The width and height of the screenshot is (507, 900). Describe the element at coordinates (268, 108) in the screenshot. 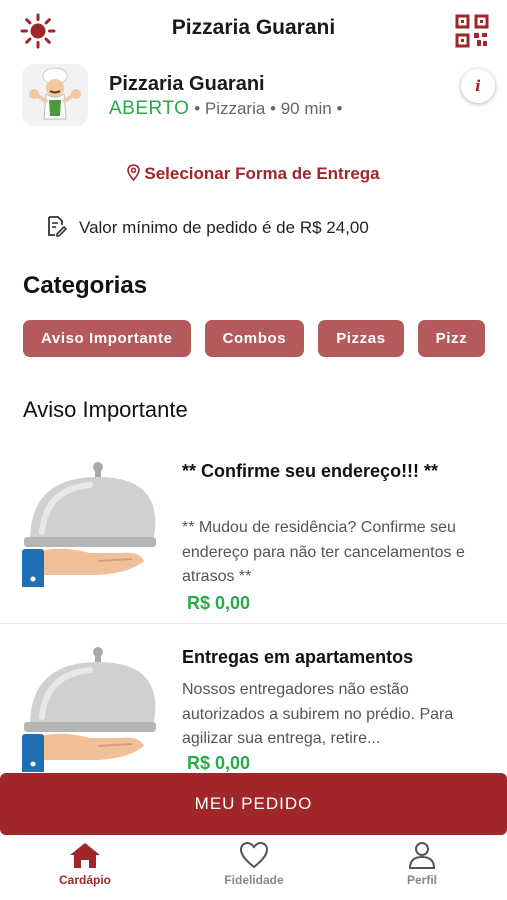

I see `store-details: • Pizzaria • 90 min •` at that location.